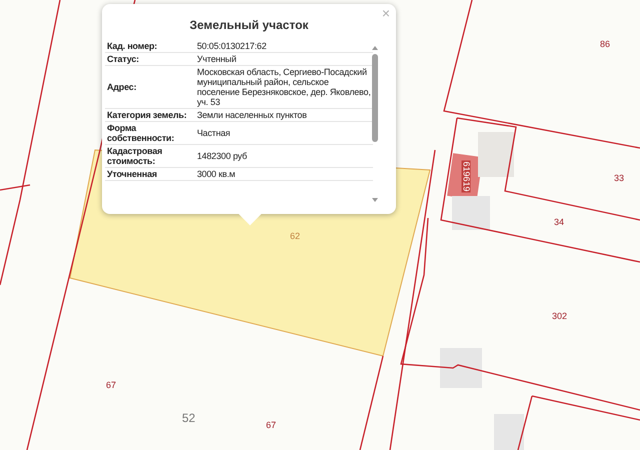 This screenshot has height=450, width=640. Describe the element at coordinates (285, 133) in the screenshot. I see `field-value: Частная` at that location.